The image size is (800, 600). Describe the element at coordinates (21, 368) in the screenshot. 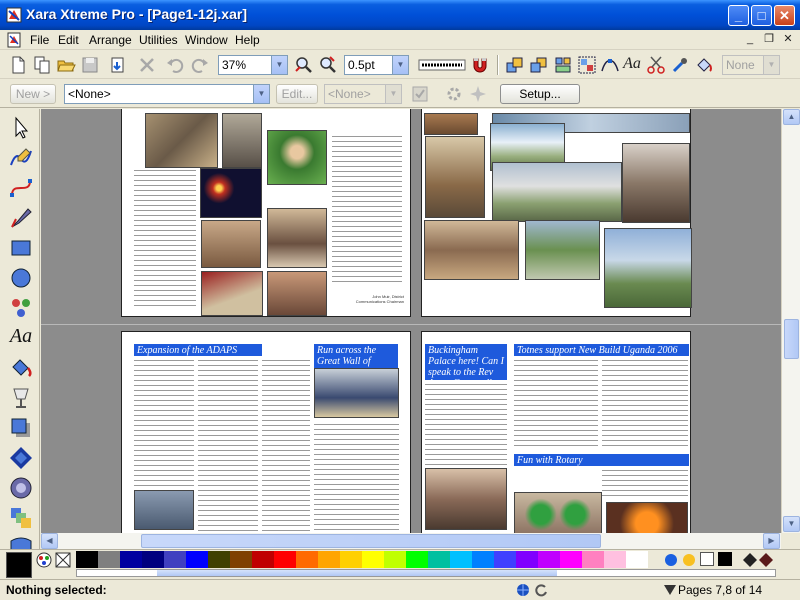

I see `fill-tool-icon` at that location.